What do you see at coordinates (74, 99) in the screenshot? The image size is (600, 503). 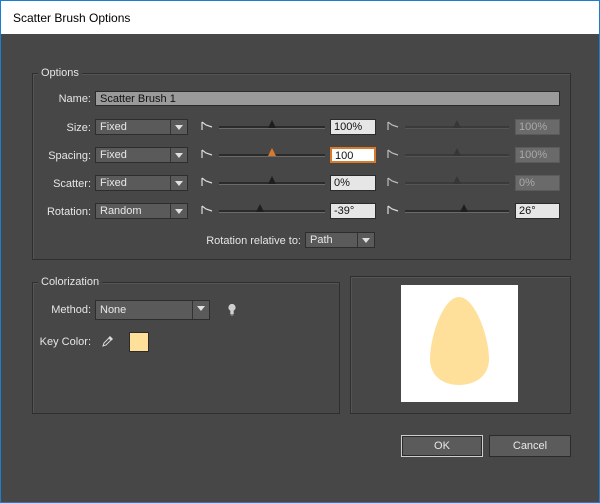 I see `name-label: Name:` at bounding box center [74, 99].